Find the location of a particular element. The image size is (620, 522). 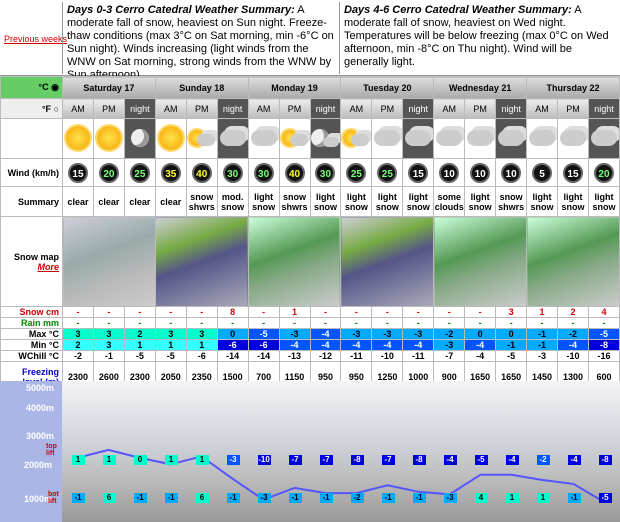

wind-cell: 35 is located at coordinates (170, 172).